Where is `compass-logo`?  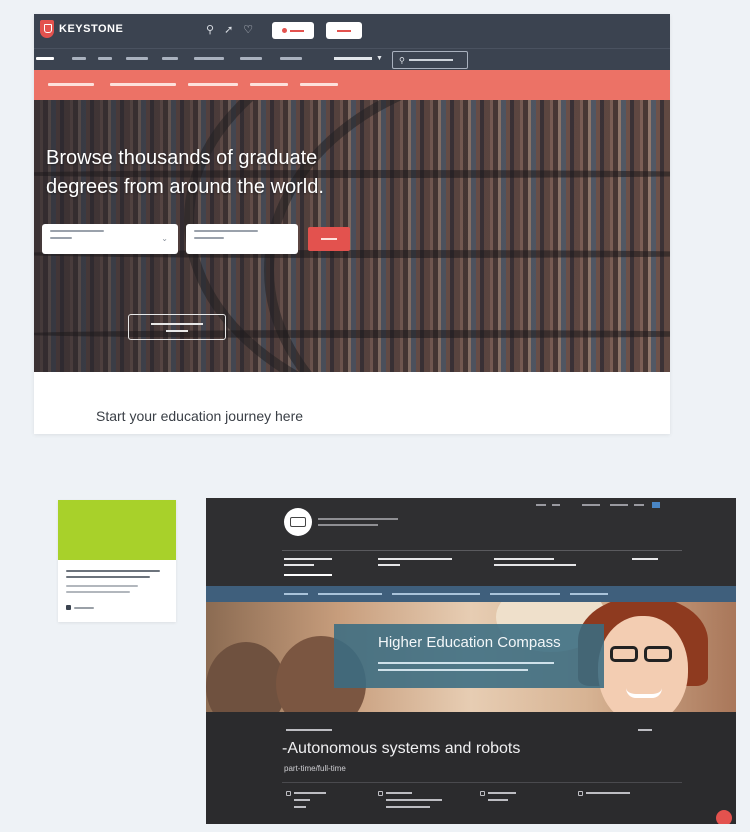 compass-logo is located at coordinates (298, 522).